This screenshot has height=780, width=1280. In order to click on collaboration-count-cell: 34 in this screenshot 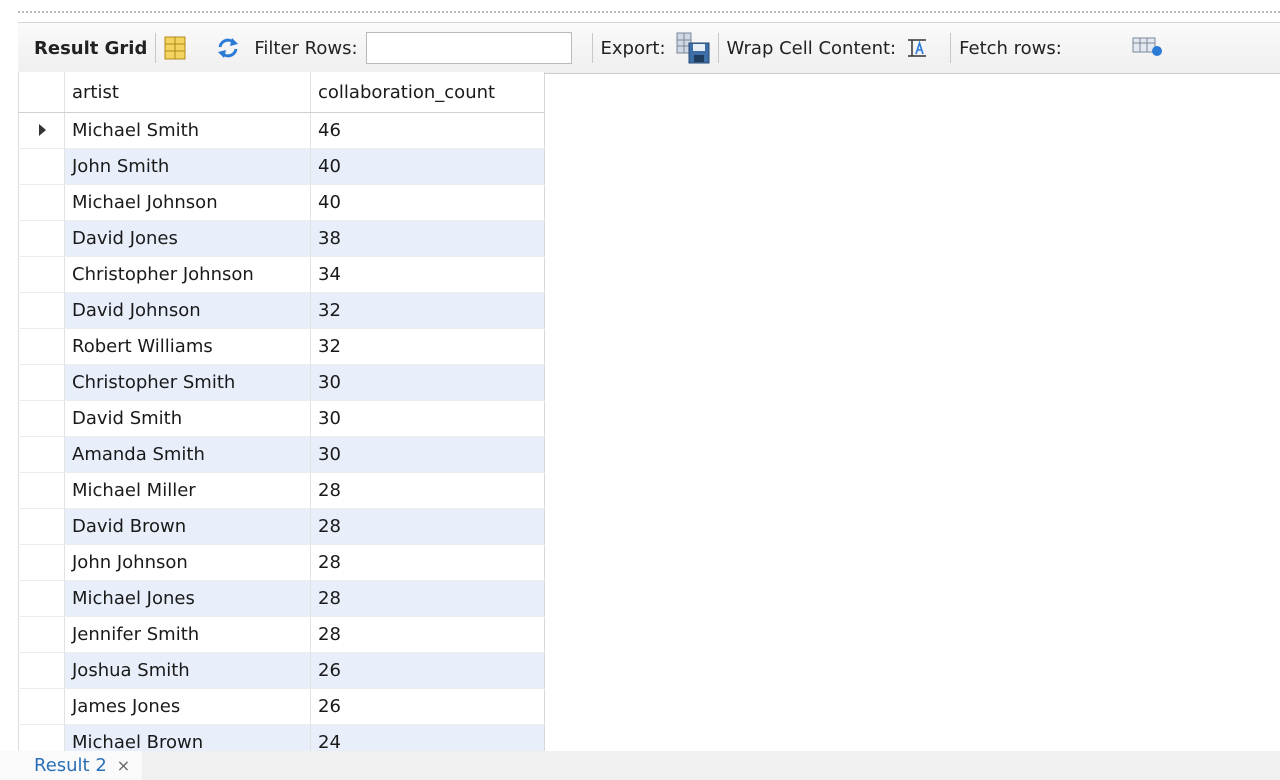, I will do `click(427, 274)`.